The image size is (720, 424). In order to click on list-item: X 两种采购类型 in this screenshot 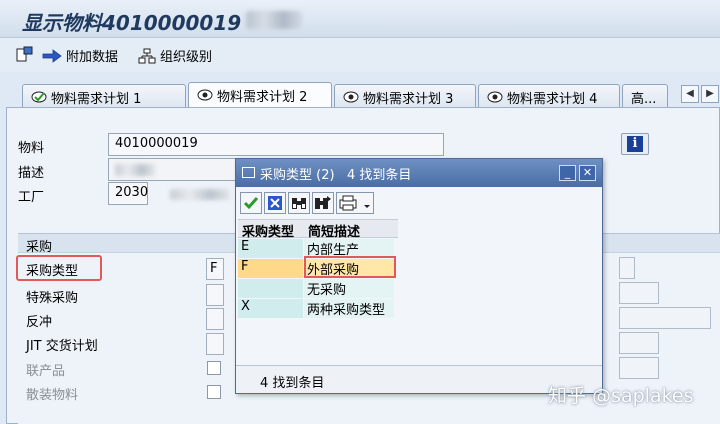, I will do `click(318, 308)`.